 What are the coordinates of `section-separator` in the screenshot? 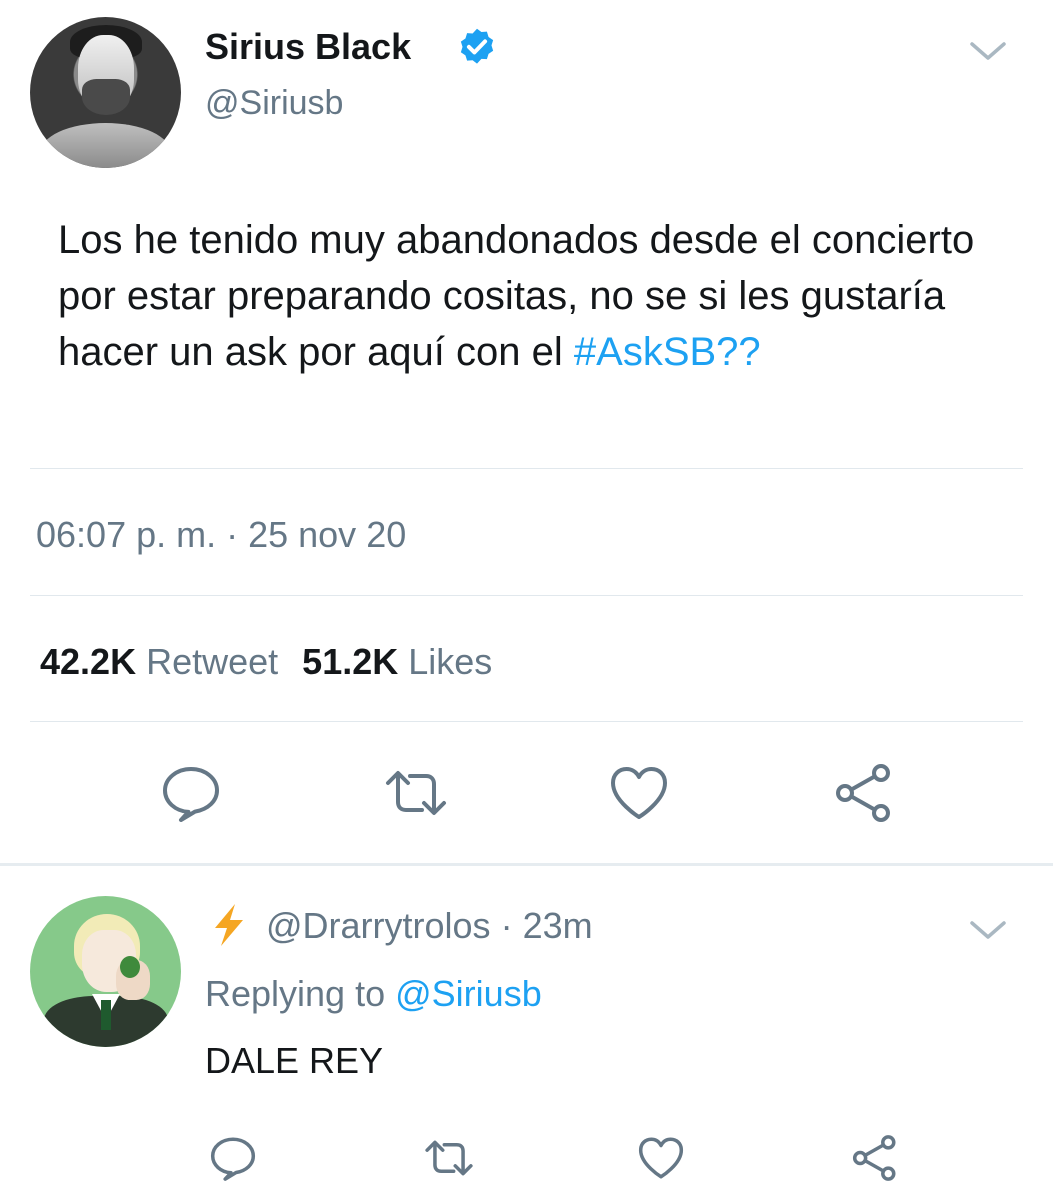 It's located at (526, 864).